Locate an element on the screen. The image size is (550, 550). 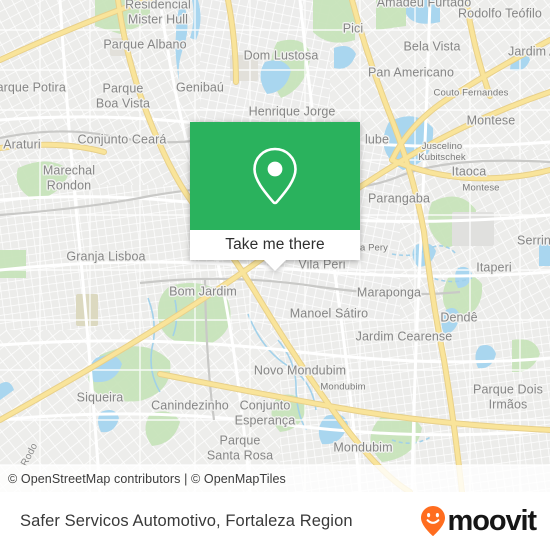
moovit-smiley-pin-icon is located at coordinates (432, 521).